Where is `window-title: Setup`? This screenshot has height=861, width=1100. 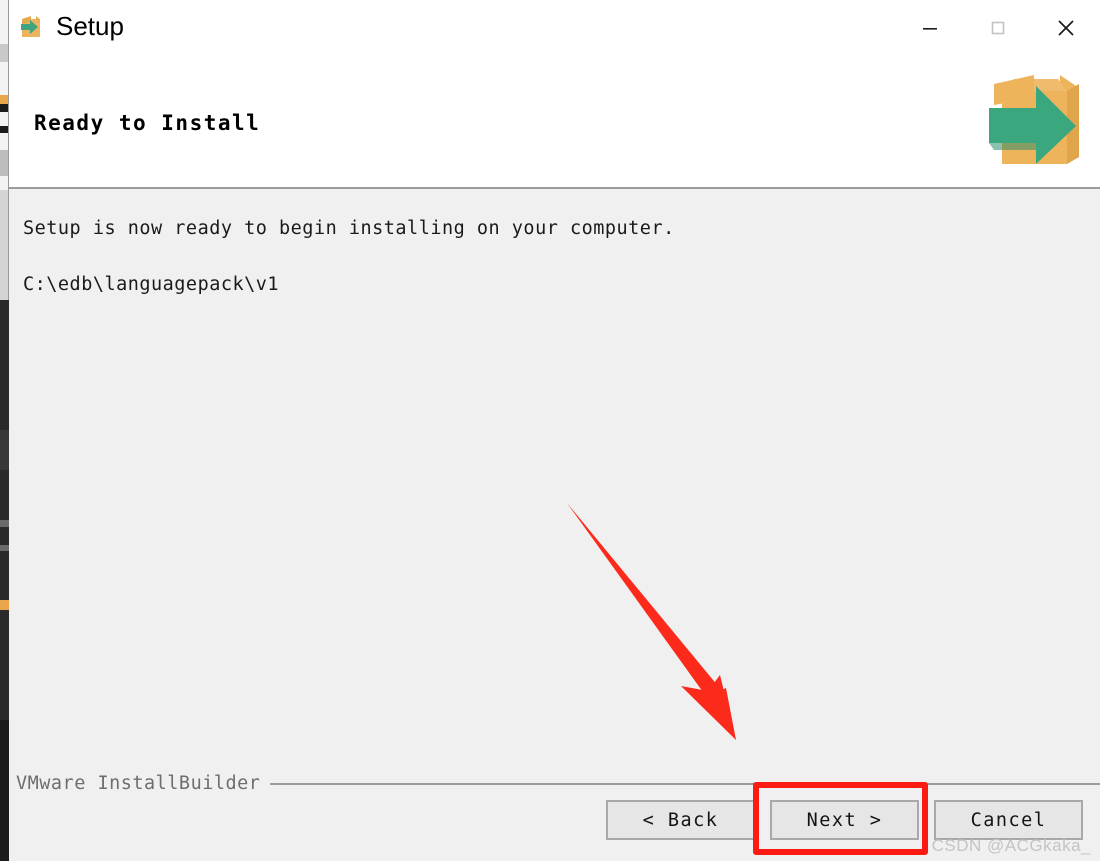 window-title: Setup is located at coordinates (90, 26).